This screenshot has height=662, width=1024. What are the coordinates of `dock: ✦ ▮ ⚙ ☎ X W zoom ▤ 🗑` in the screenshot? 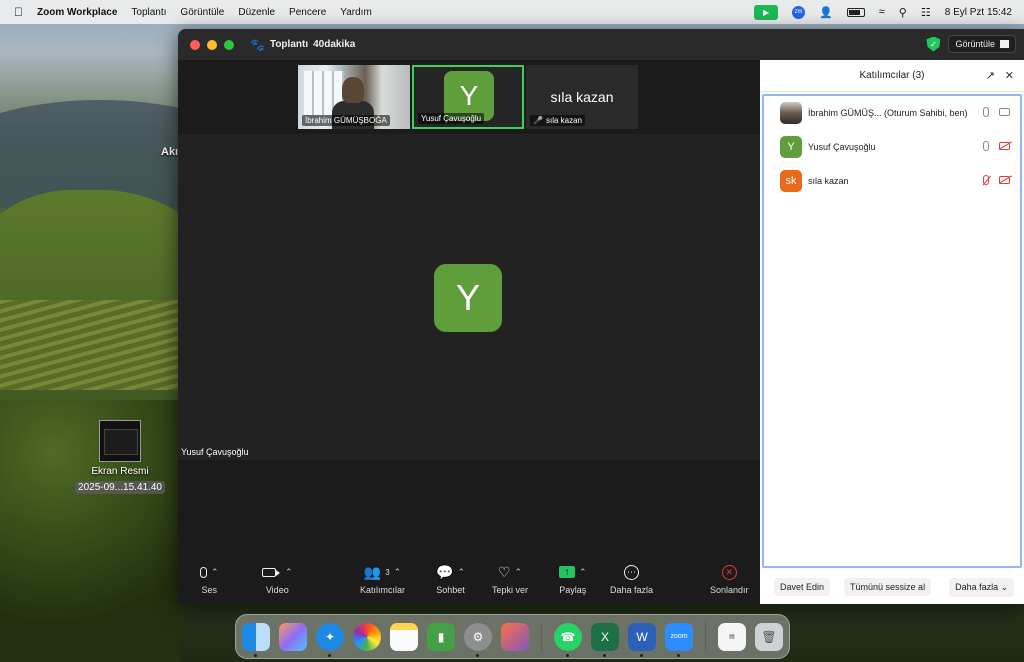 It's located at (512, 636).